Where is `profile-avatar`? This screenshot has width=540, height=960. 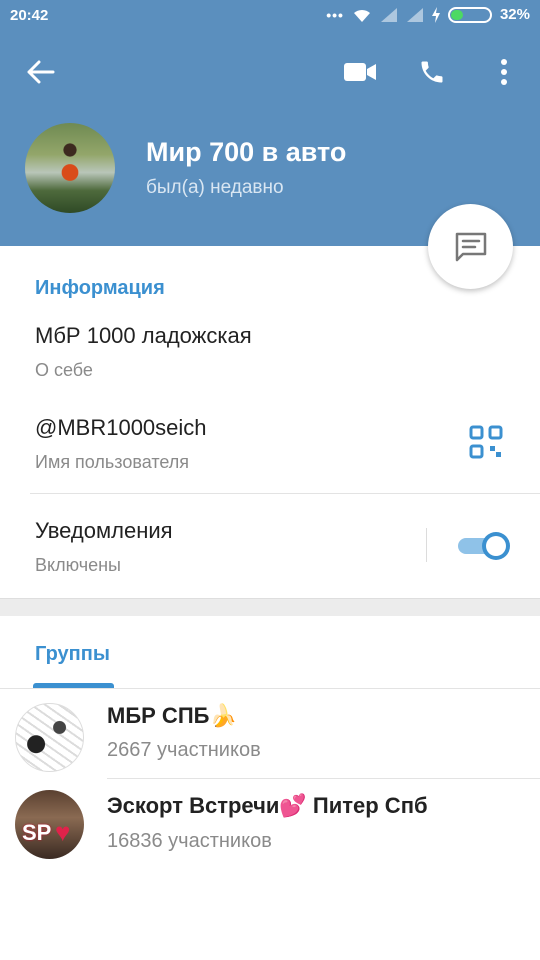
profile-avatar is located at coordinates (70, 168).